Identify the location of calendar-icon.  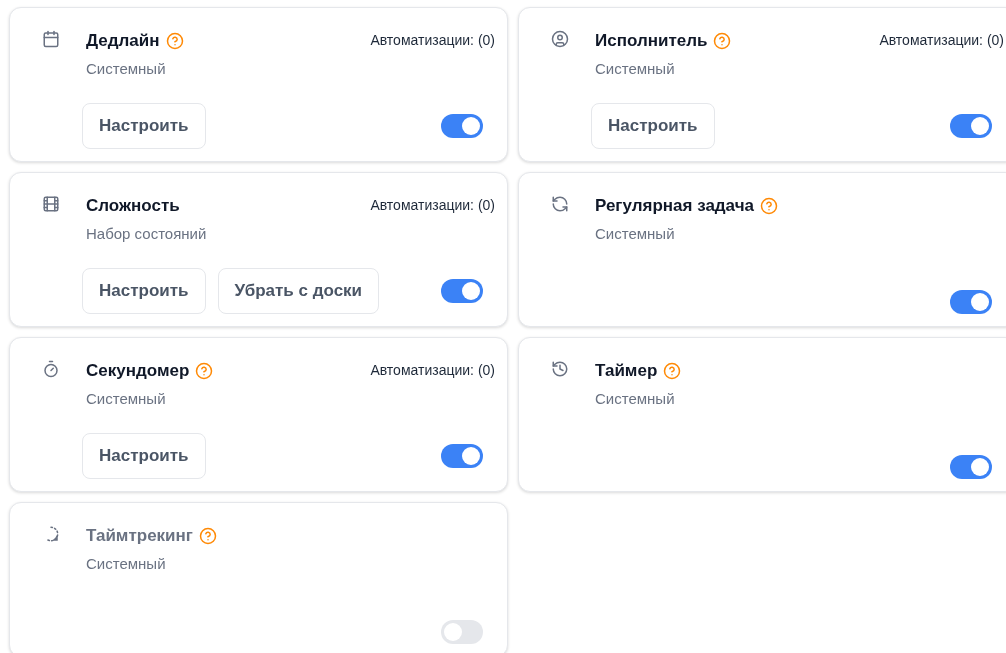
(51, 39).